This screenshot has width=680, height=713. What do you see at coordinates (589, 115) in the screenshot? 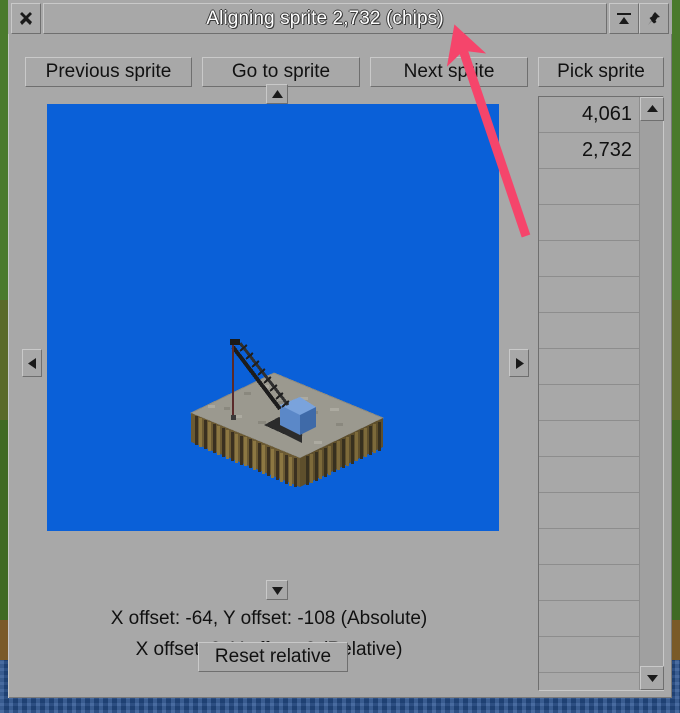
I see `sprite-list-row: 4,061` at bounding box center [589, 115].